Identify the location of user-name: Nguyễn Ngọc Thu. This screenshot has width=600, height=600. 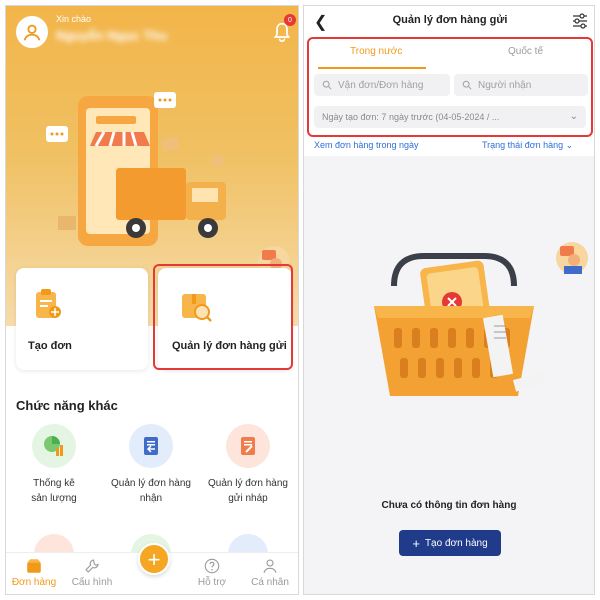
(112, 35).